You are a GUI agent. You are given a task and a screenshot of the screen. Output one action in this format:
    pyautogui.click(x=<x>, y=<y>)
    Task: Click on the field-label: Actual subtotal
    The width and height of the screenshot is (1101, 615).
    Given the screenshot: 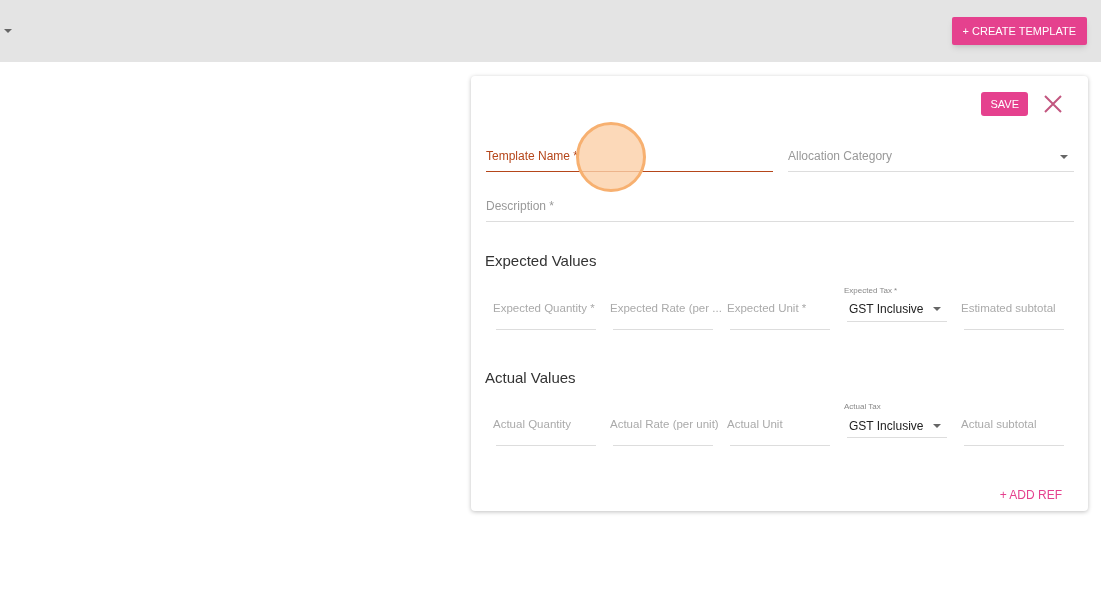 What is the action you would take?
    pyautogui.click(x=999, y=424)
    